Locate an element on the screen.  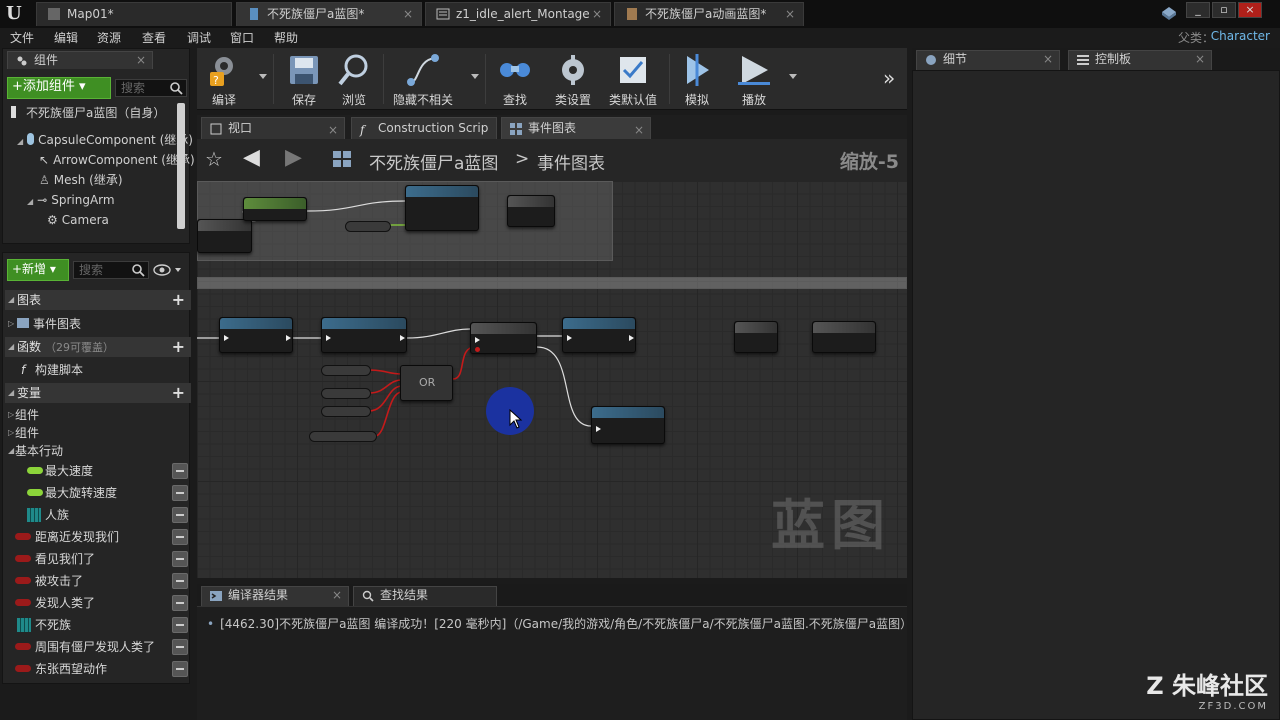
save-button: 保存 is located at coordinates (304, 79).